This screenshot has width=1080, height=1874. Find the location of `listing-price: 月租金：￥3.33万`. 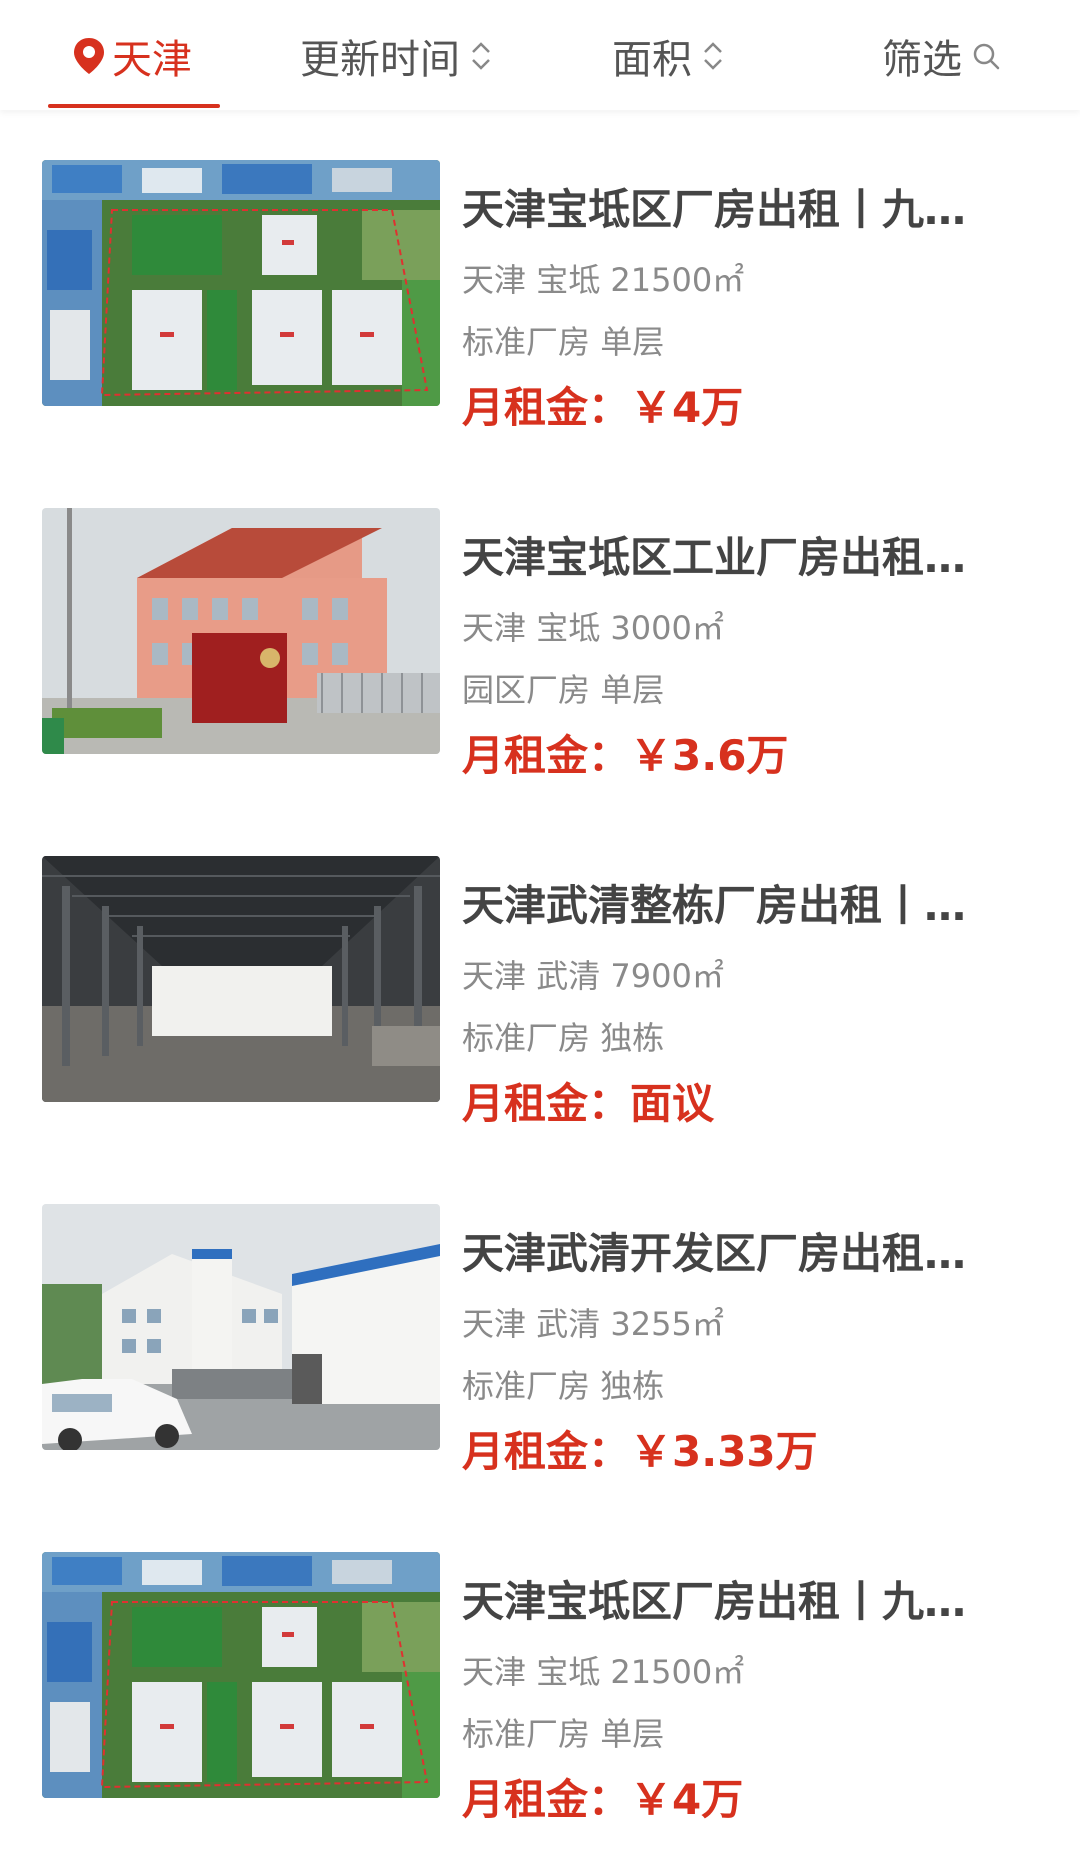

listing-price: 月租金：￥3.33万 is located at coordinates (640, 1452).